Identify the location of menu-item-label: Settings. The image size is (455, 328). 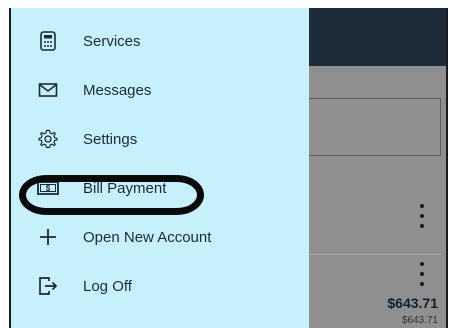
(110, 139).